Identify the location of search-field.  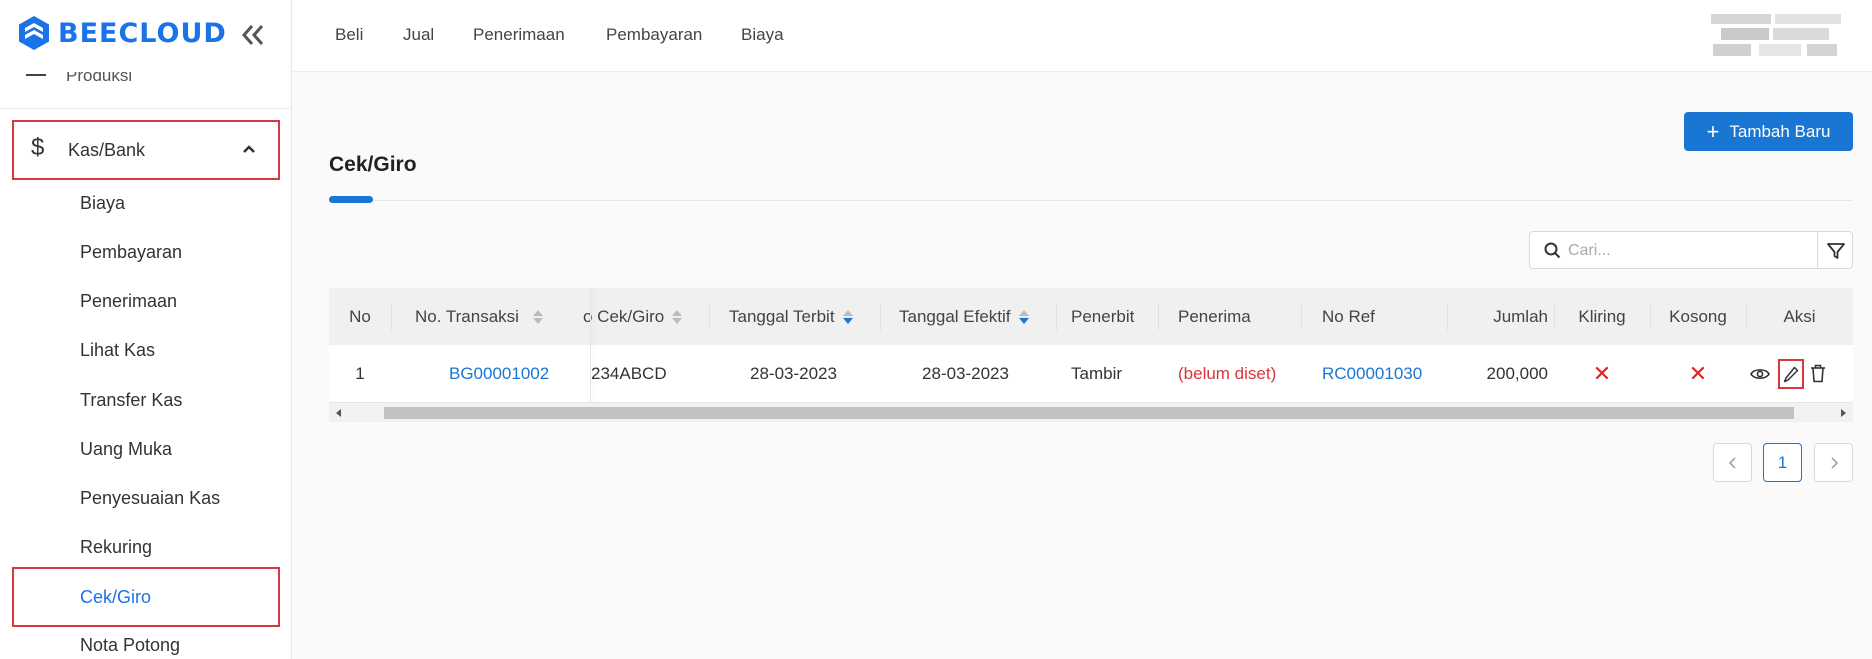
(1673, 250).